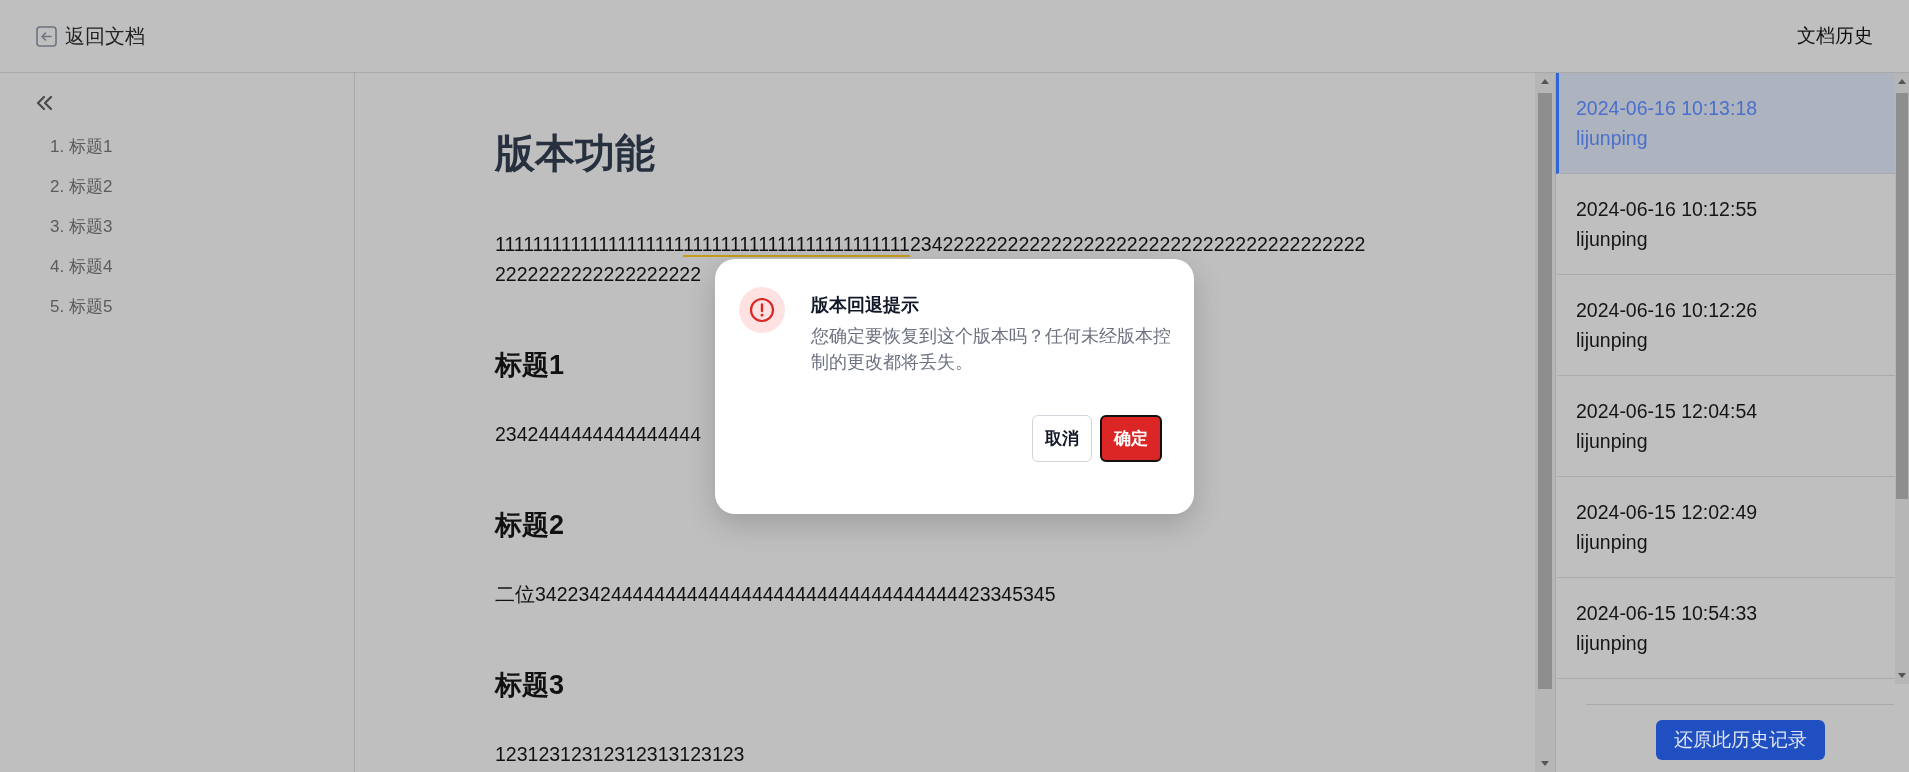 The width and height of the screenshot is (1909, 772). I want to click on warning-icon, so click(762, 310).